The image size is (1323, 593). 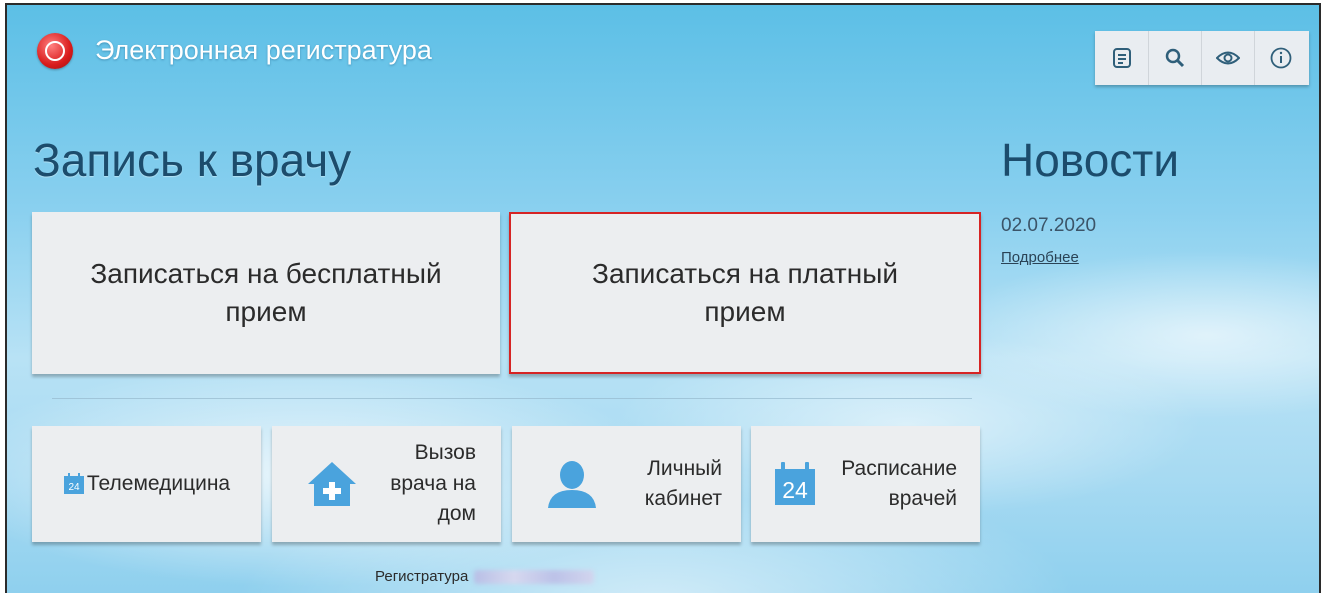 I want to click on svg-text: 24, so click(x=74, y=487).